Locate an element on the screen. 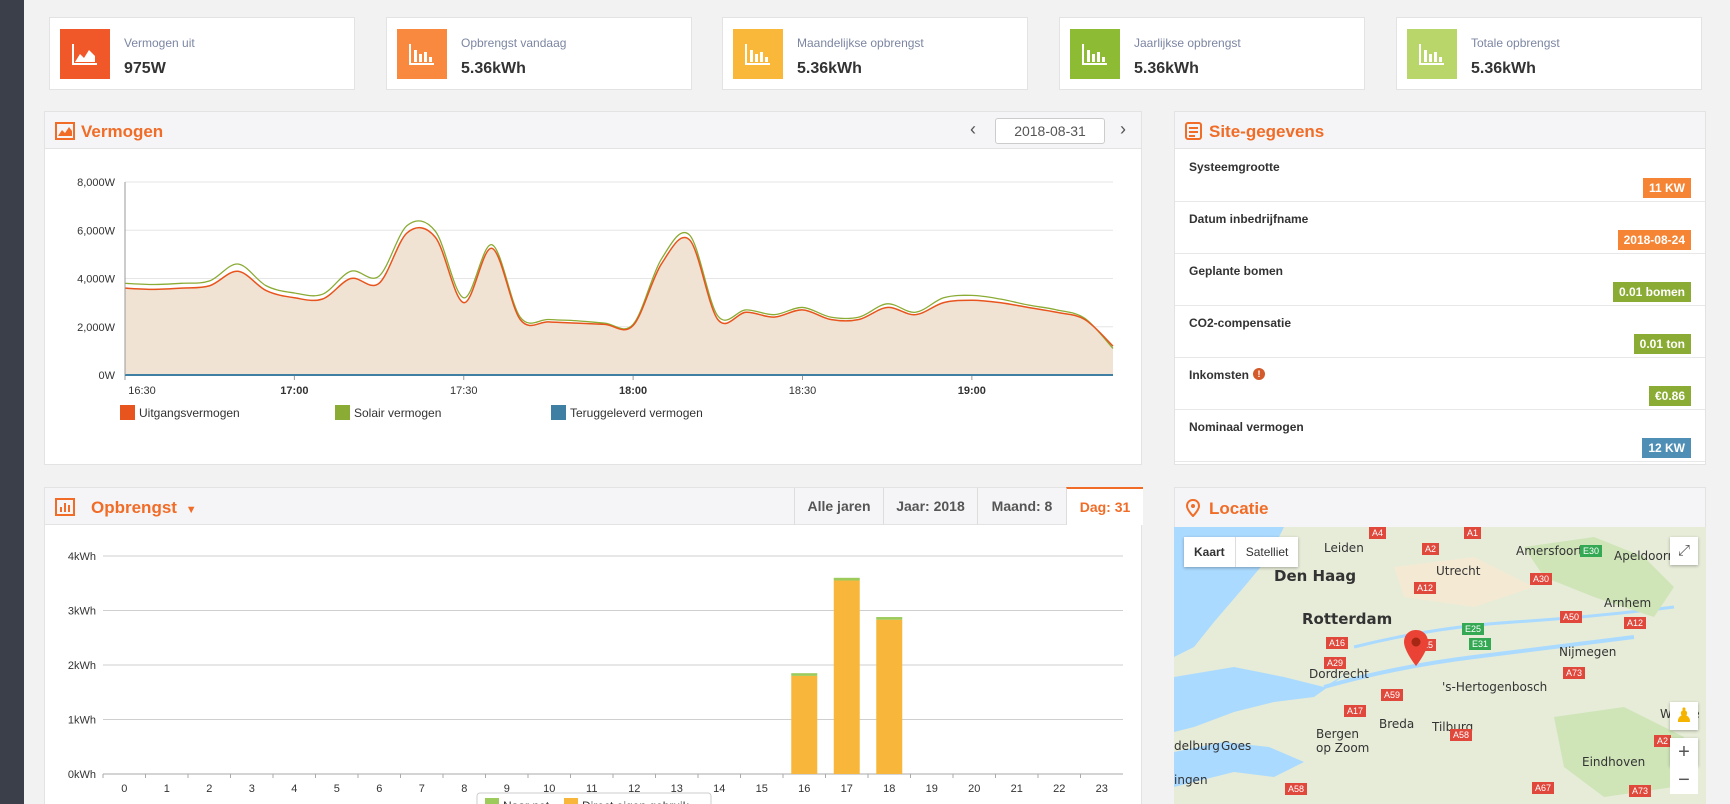 The height and width of the screenshot is (804, 1730). yield-dropdown: Opbrengst ▼ is located at coordinates (144, 508).